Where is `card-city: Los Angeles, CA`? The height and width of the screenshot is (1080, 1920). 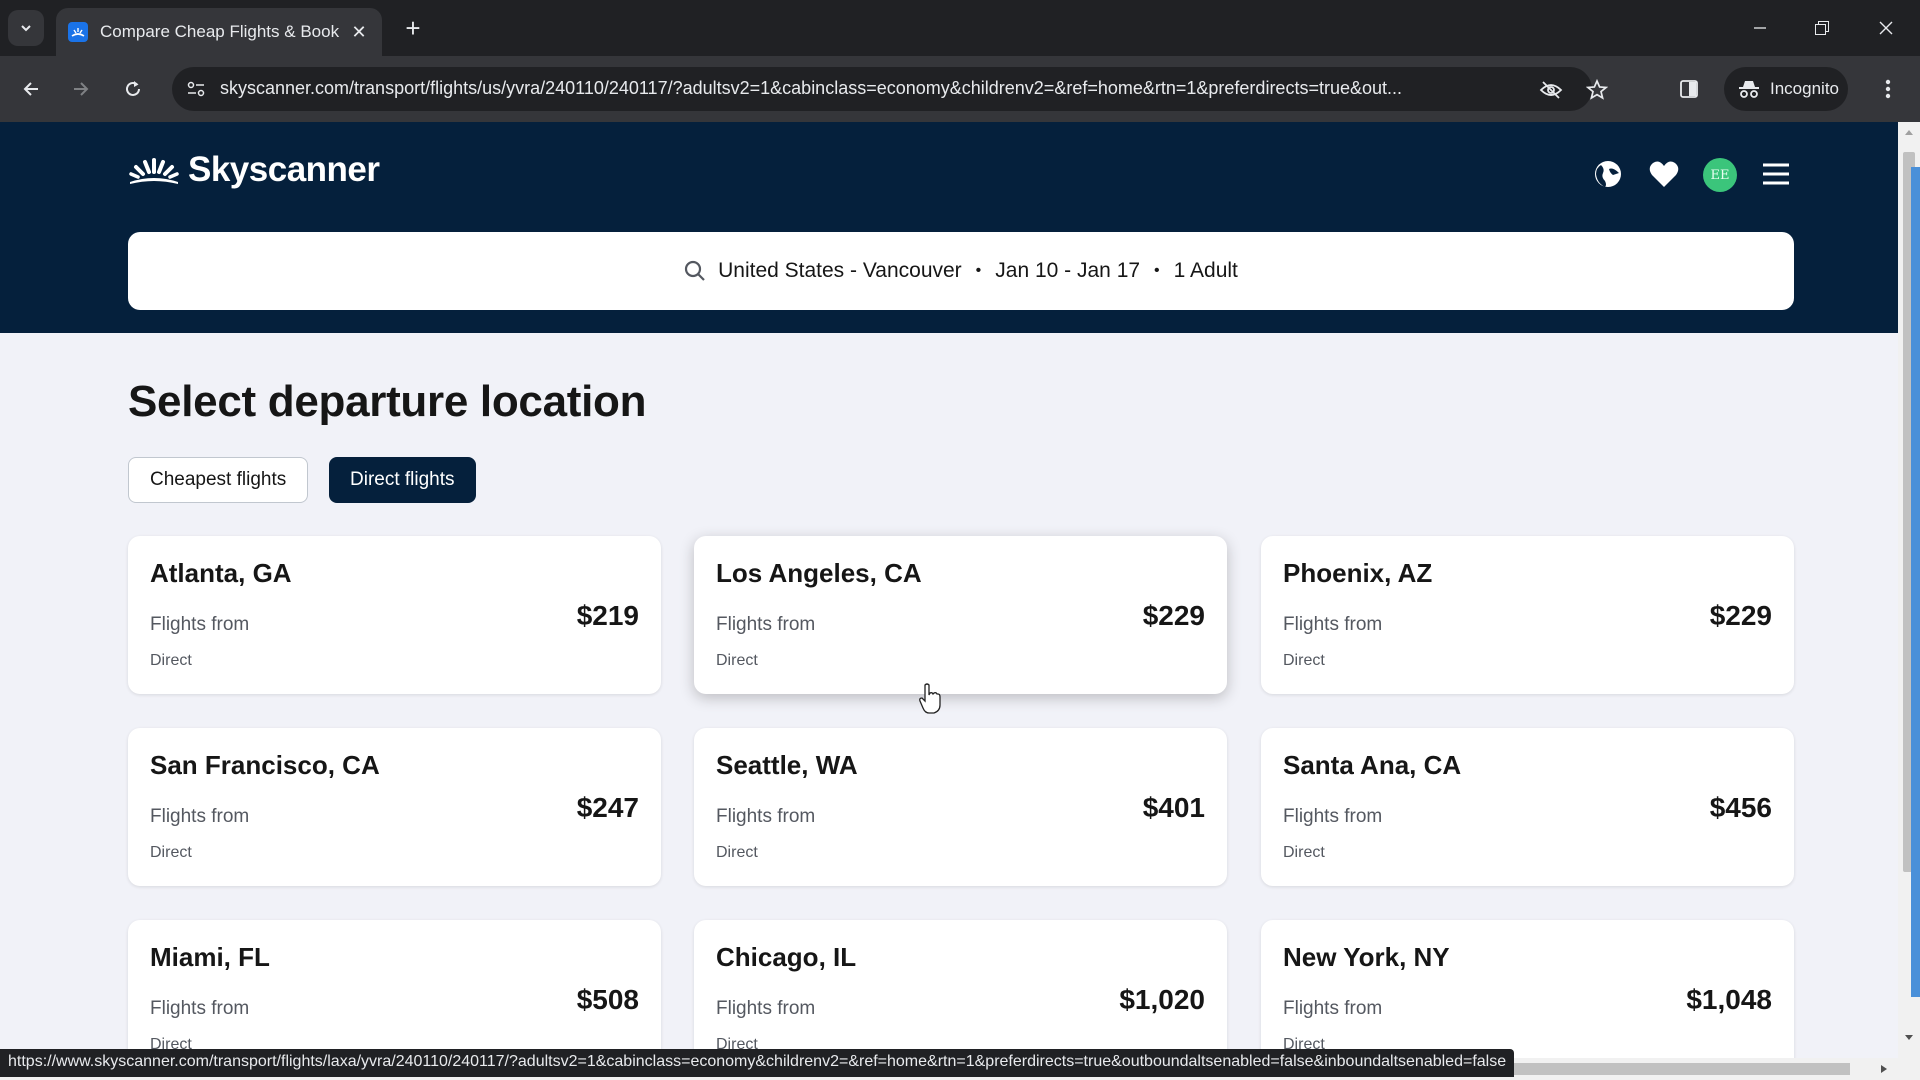
card-city: Los Angeles, CA is located at coordinates (819, 573).